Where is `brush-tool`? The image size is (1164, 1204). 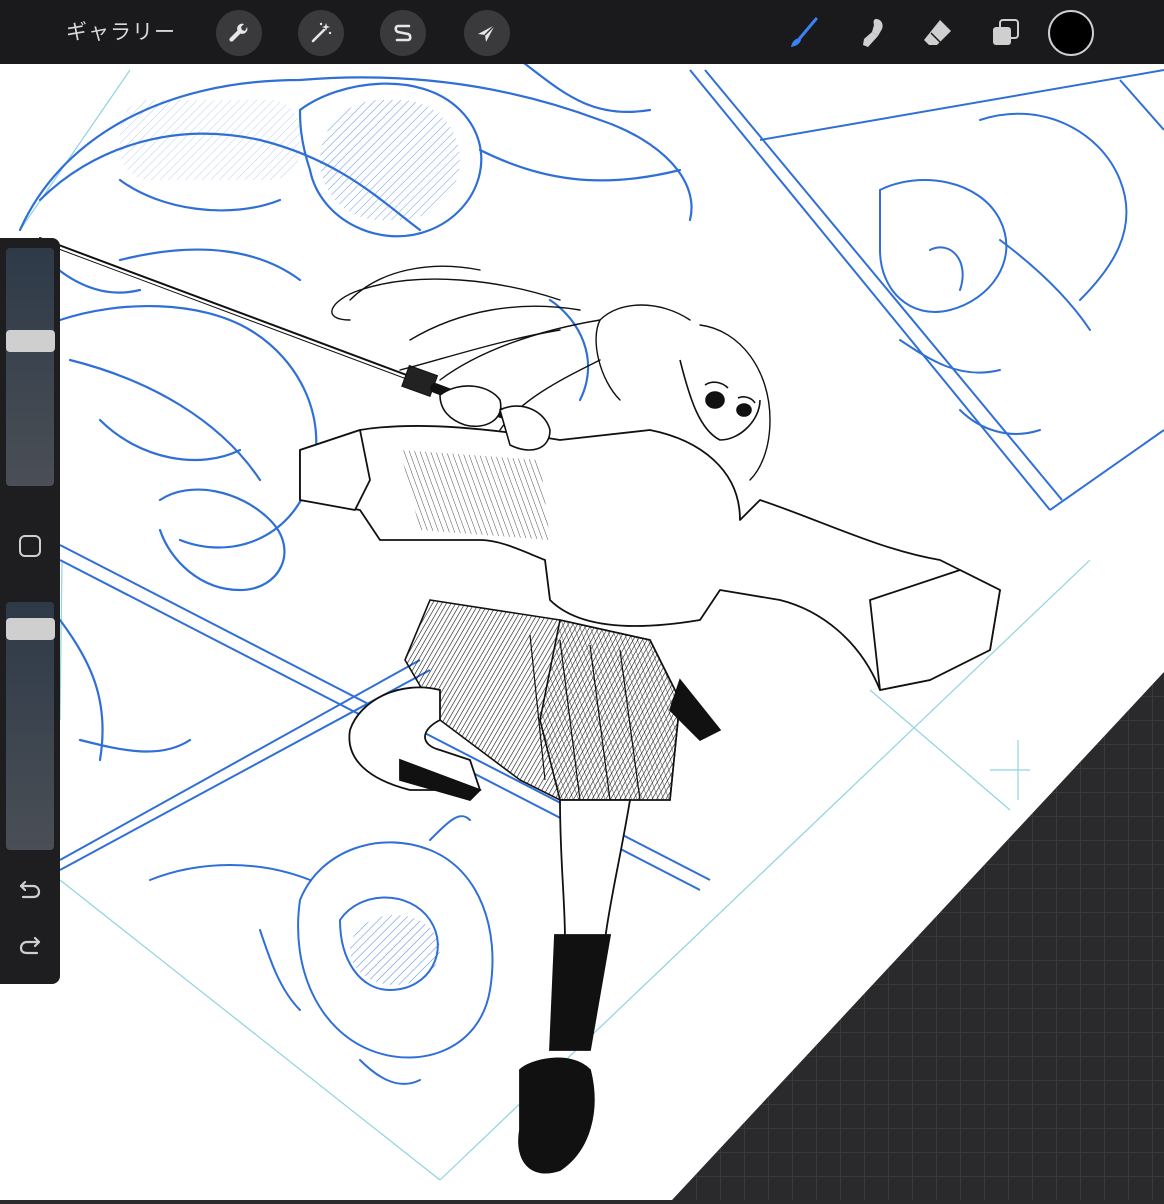
brush-tool is located at coordinates (803, 33).